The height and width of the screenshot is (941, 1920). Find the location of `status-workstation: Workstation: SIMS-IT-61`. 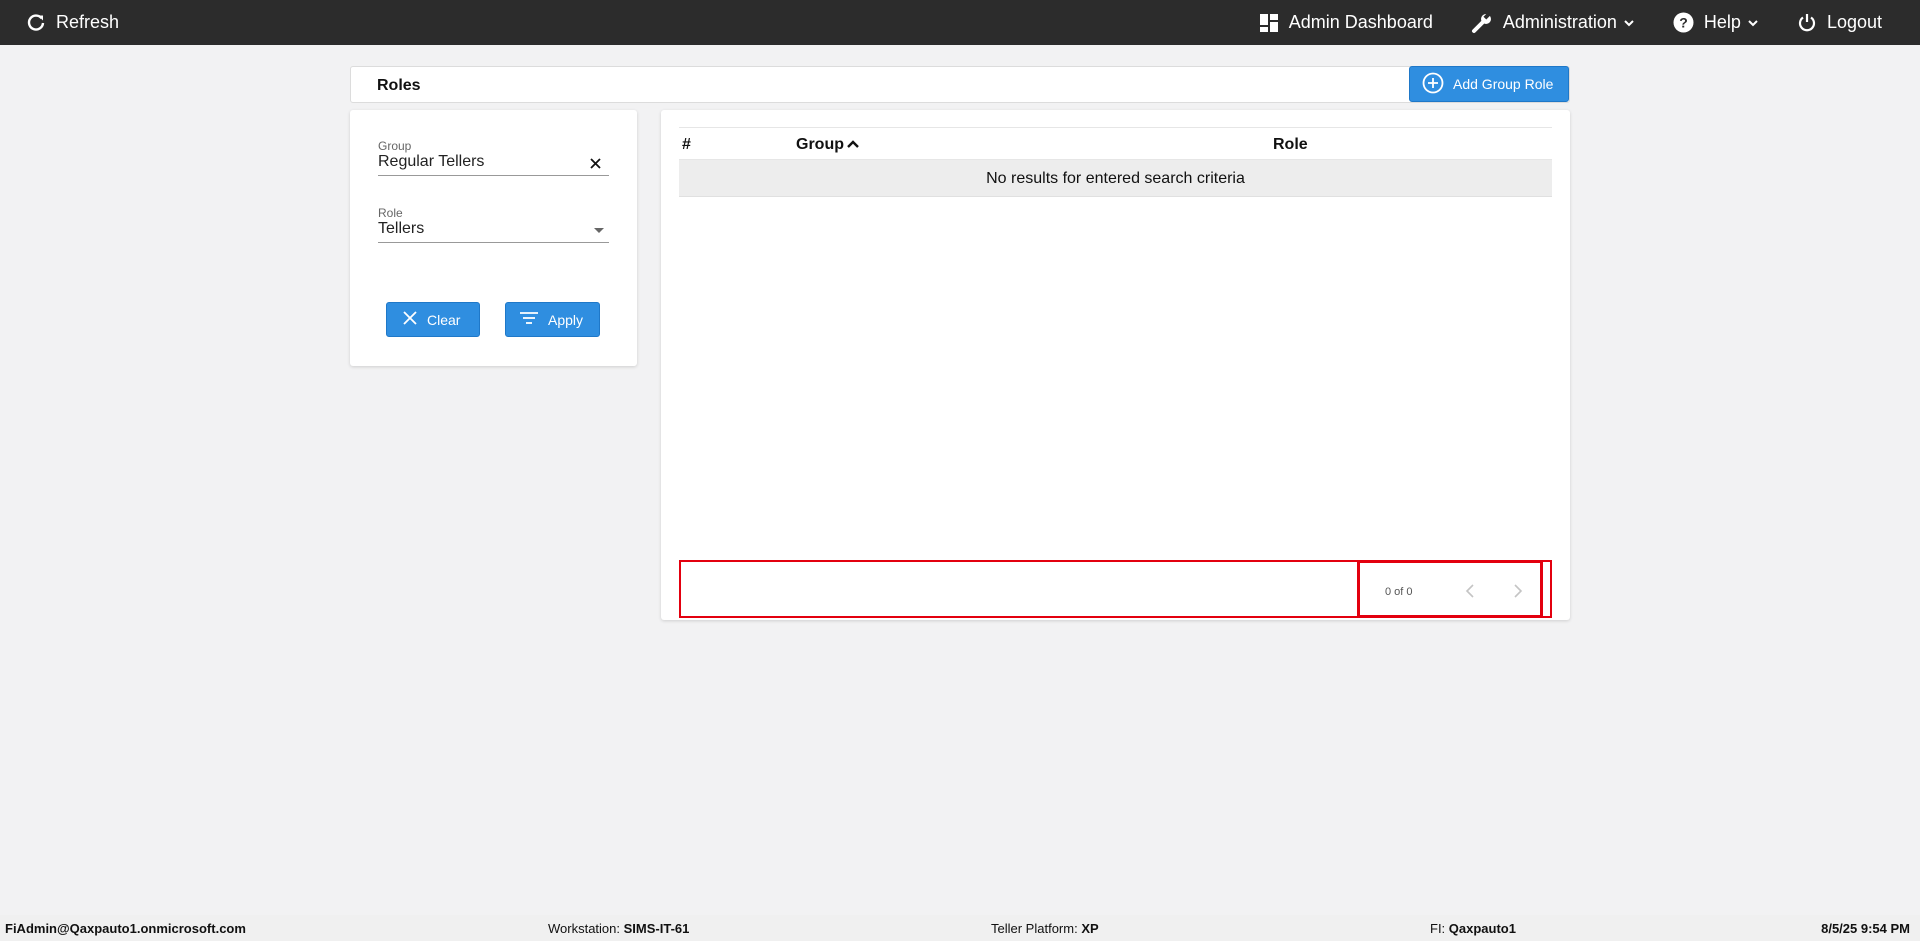

status-workstation: Workstation: SIMS-IT-61 is located at coordinates (618, 928).